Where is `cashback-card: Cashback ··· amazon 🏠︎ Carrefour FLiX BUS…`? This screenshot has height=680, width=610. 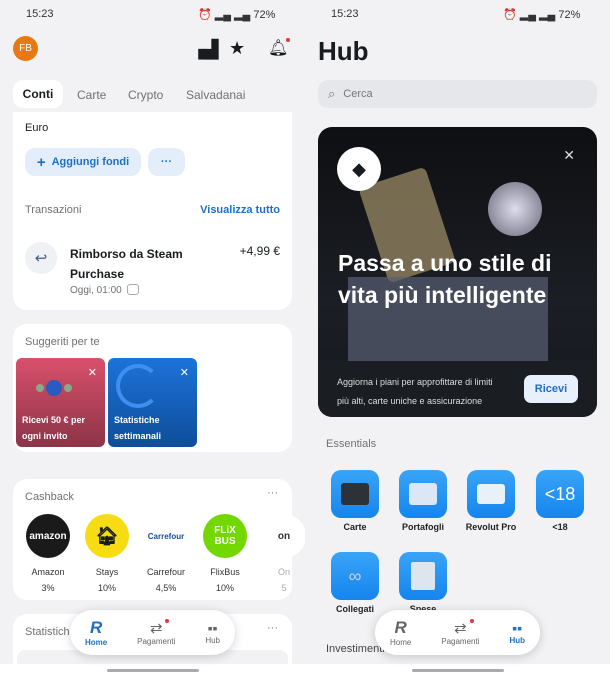 cashback-card: Cashback ··· amazon 🏠︎ Carrefour FLiX BUS… is located at coordinates (159, 539).